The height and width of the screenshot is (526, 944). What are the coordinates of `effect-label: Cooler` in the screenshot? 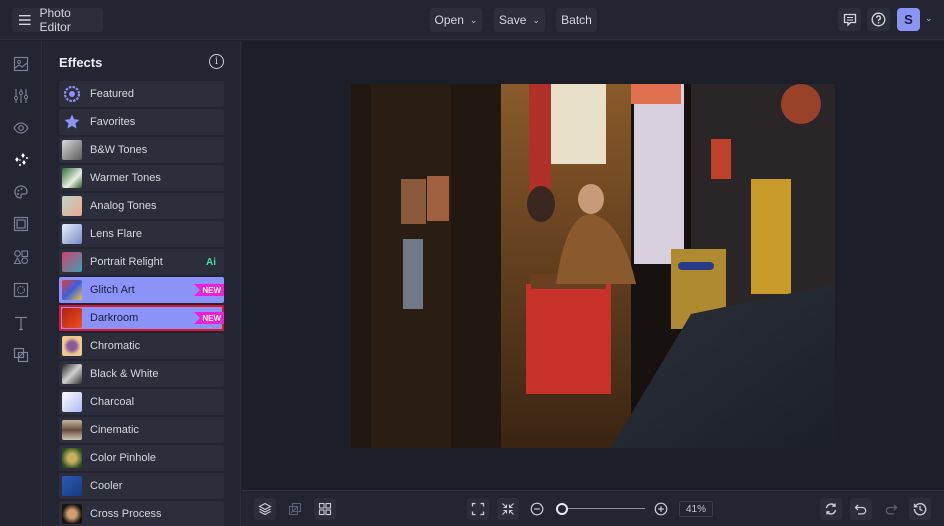 It's located at (106, 486).